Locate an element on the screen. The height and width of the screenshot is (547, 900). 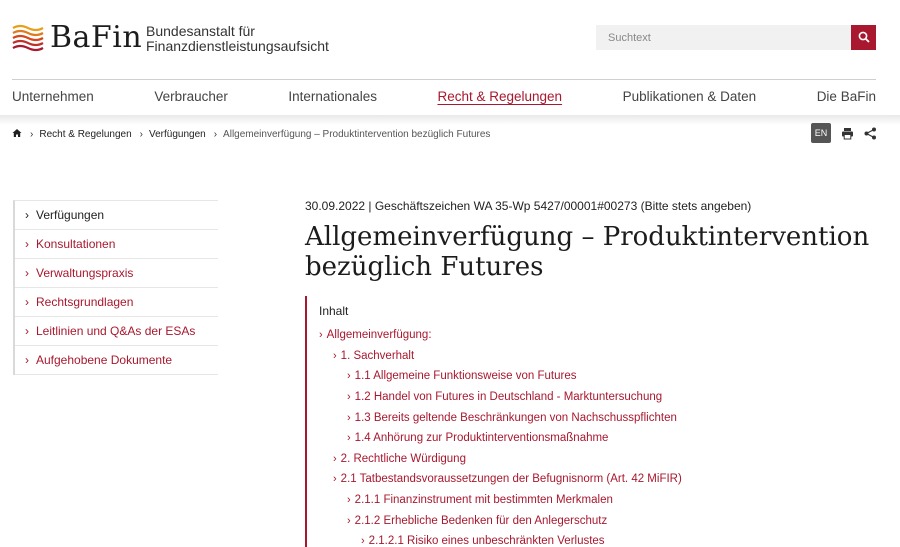
nav-item-die-bafin: Die BaFin is located at coordinates (846, 99).